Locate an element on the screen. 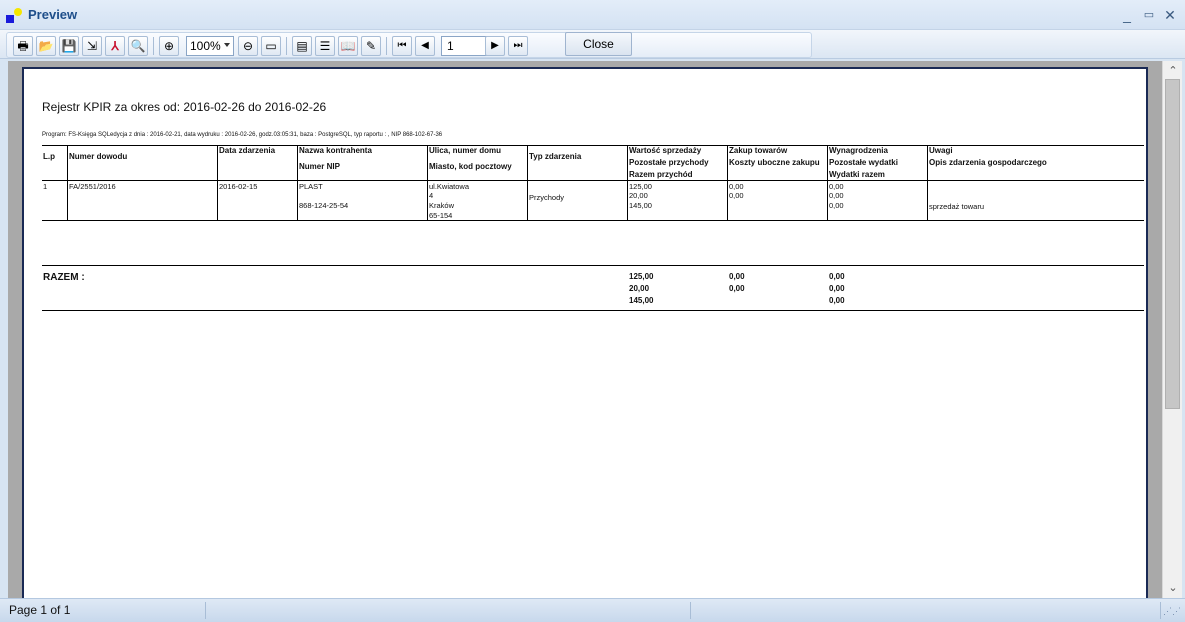  table-header-border is located at coordinates (593, 180).